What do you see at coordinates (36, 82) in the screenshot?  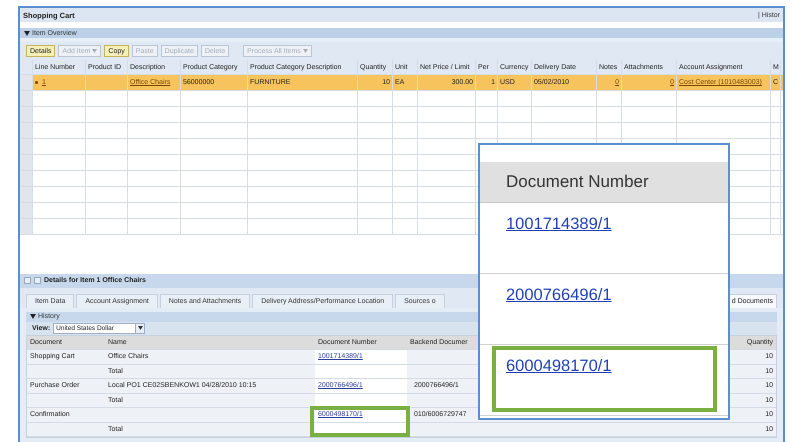 I see `bullet-icon` at bounding box center [36, 82].